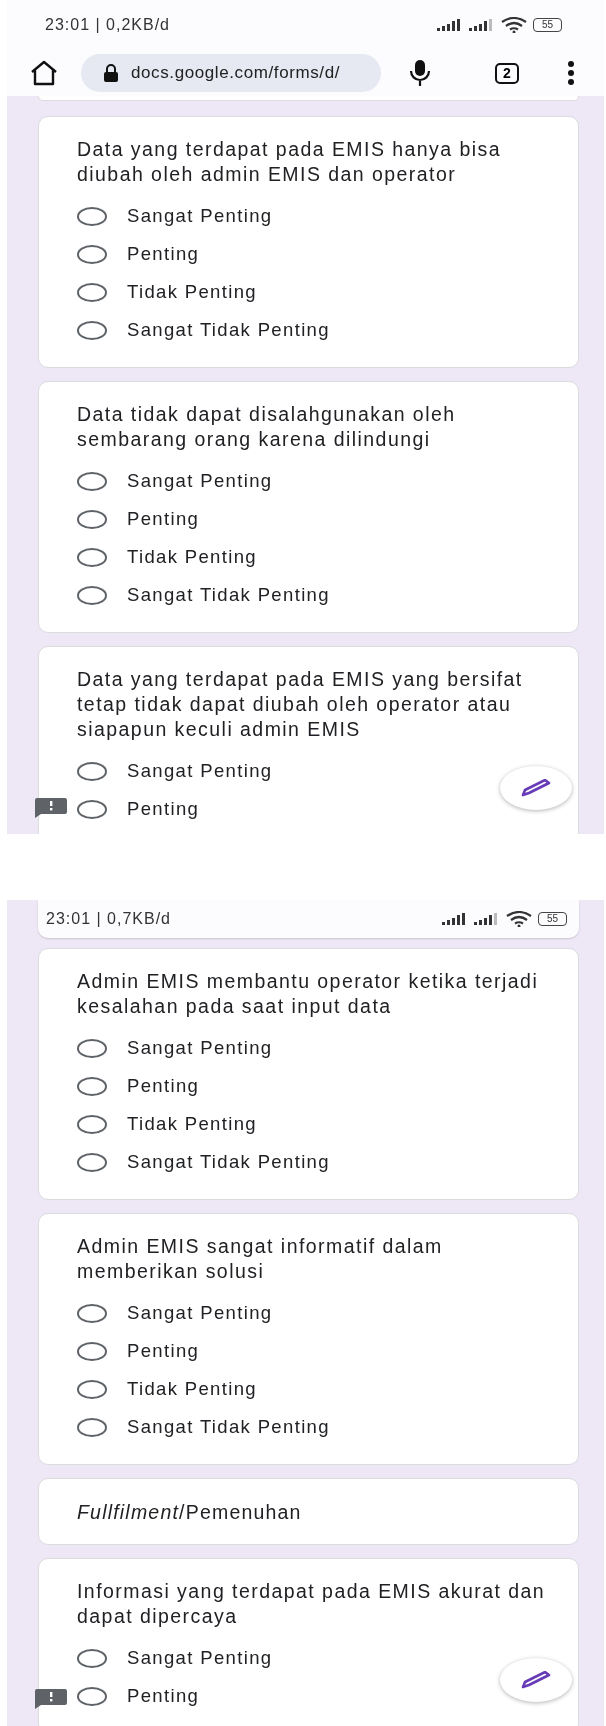  I want to click on lock-icon, so click(111, 73).